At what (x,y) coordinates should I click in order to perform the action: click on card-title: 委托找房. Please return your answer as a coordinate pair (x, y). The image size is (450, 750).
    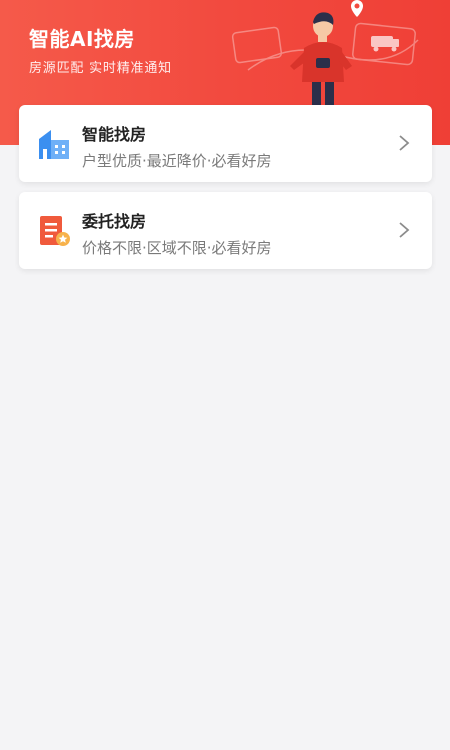
    Looking at the image, I should click on (114, 221).